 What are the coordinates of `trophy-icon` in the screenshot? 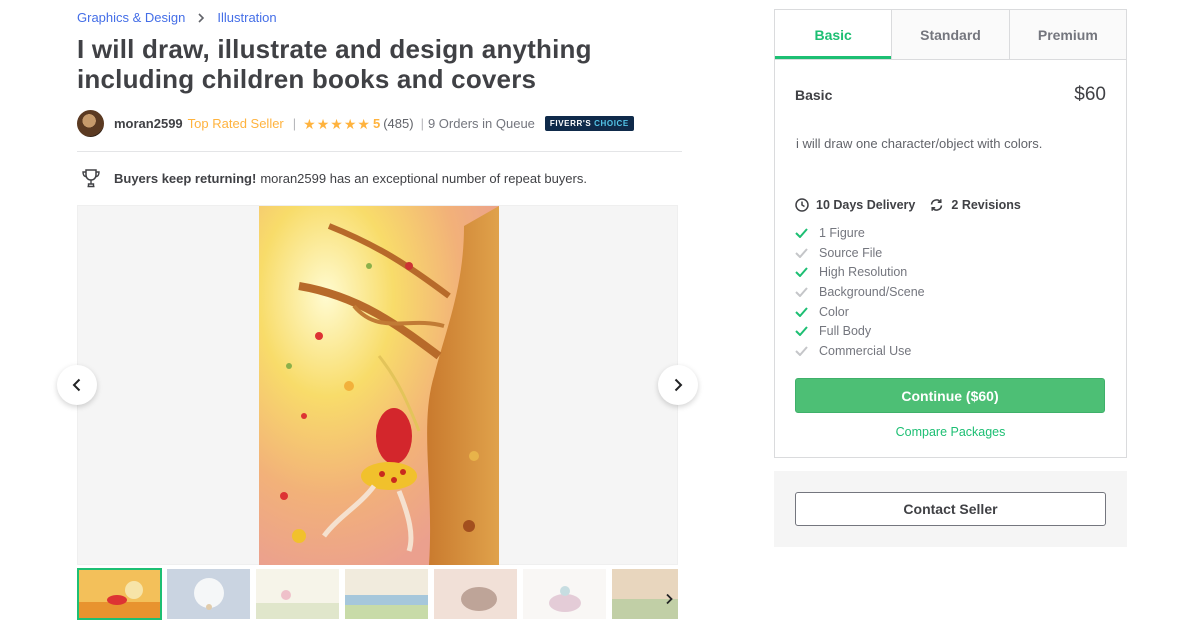 It's located at (91, 178).